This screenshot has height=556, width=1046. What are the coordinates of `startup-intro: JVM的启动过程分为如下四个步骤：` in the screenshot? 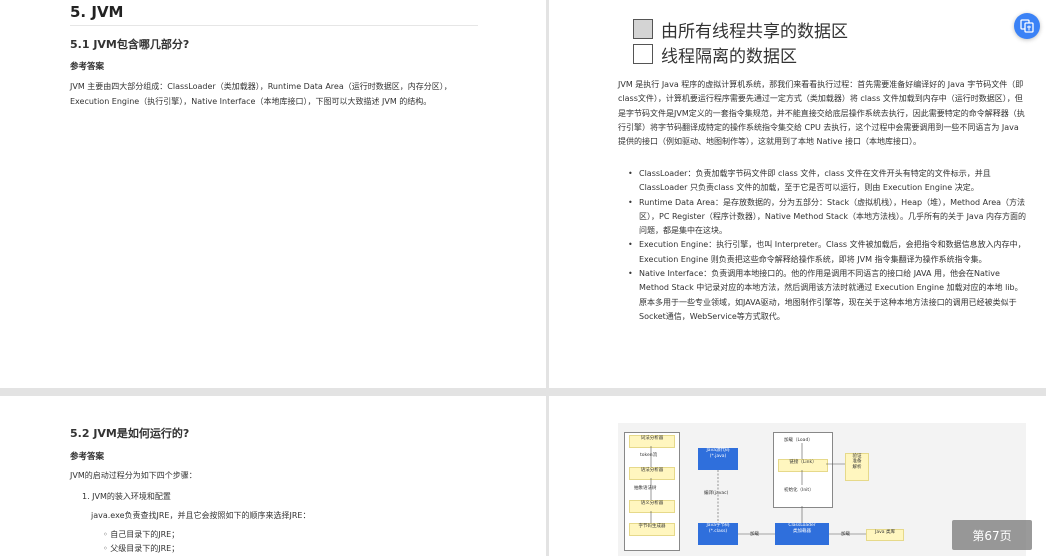 It's located at (133, 475).